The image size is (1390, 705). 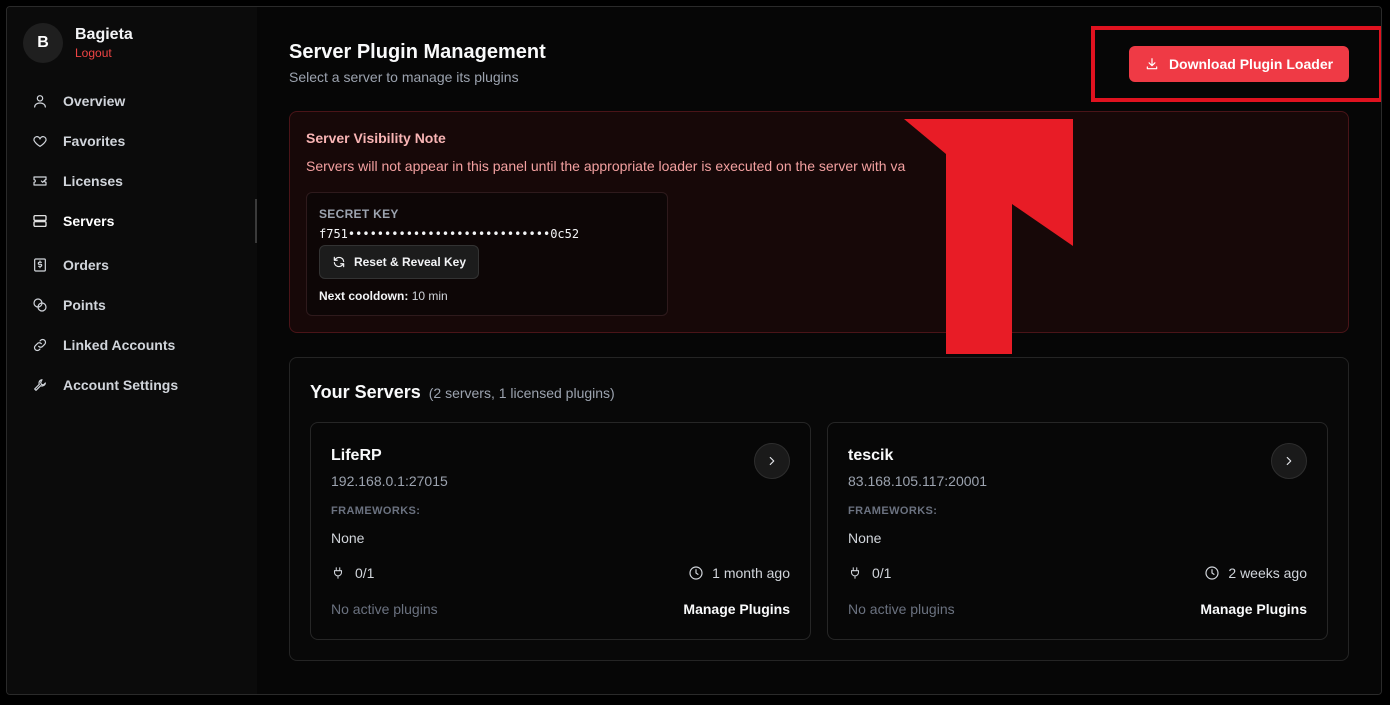 What do you see at coordinates (40, 305) in the screenshot?
I see `coins-icon` at bounding box center [40, 305].